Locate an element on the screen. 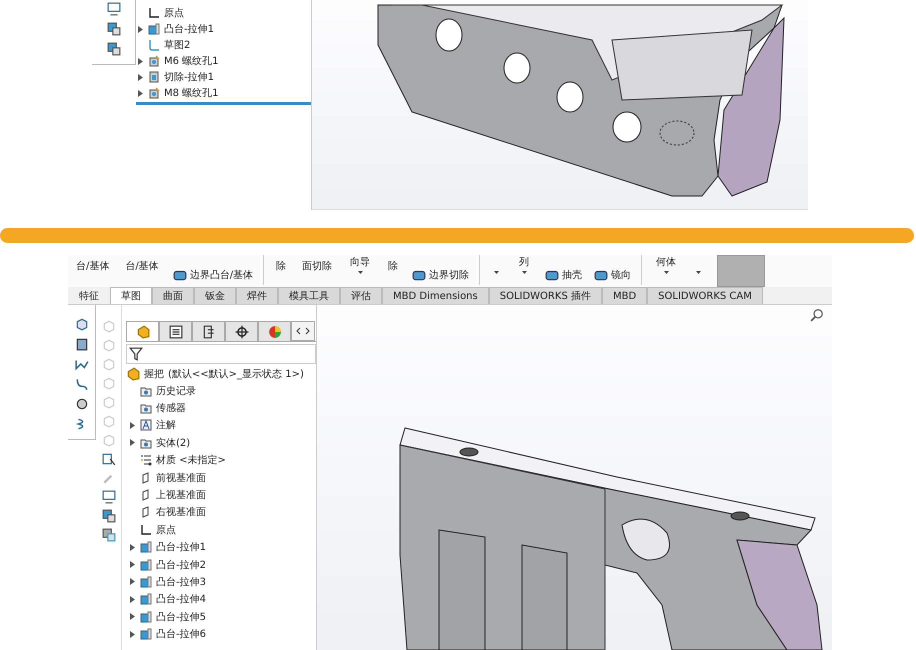 This screenshot has width=916, height=650. tree-item: 凸台-拉伸5 is located at coordinates (167, 616).